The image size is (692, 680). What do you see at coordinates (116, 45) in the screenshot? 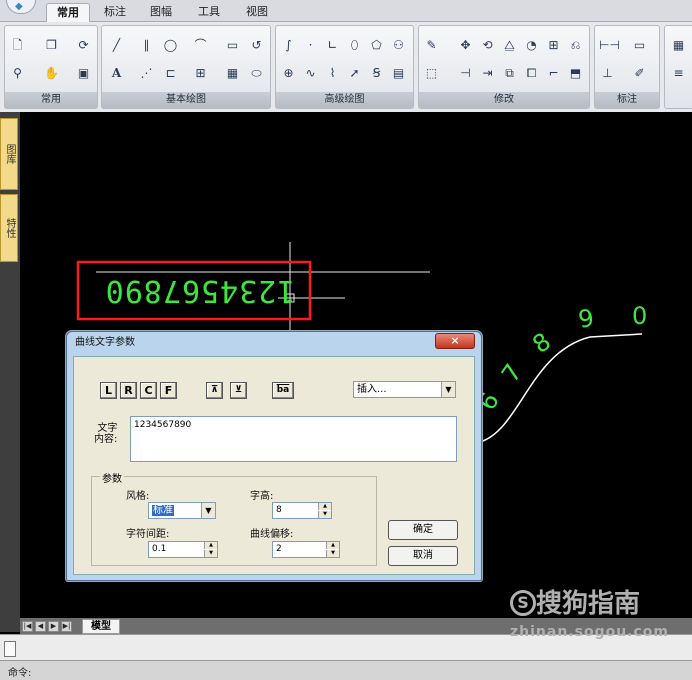
I see `line-icon: ╱` at bounding box center [116, 45].